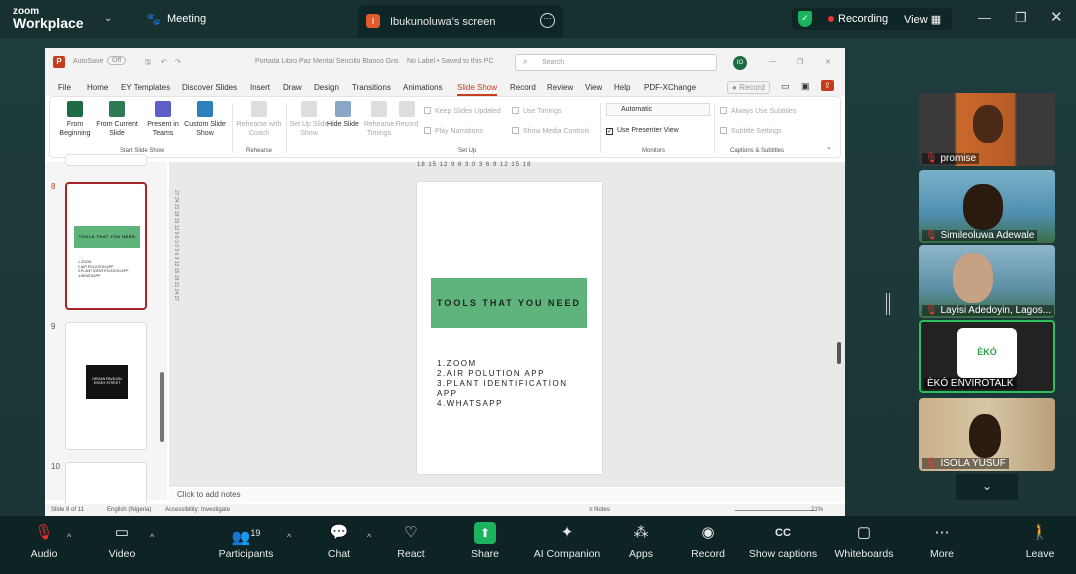  What do you see at coordinates (751, 131) in the screenshot?
I see `subtitle-settings-button: Subtitle Settings` at bounding box center [751, 131].